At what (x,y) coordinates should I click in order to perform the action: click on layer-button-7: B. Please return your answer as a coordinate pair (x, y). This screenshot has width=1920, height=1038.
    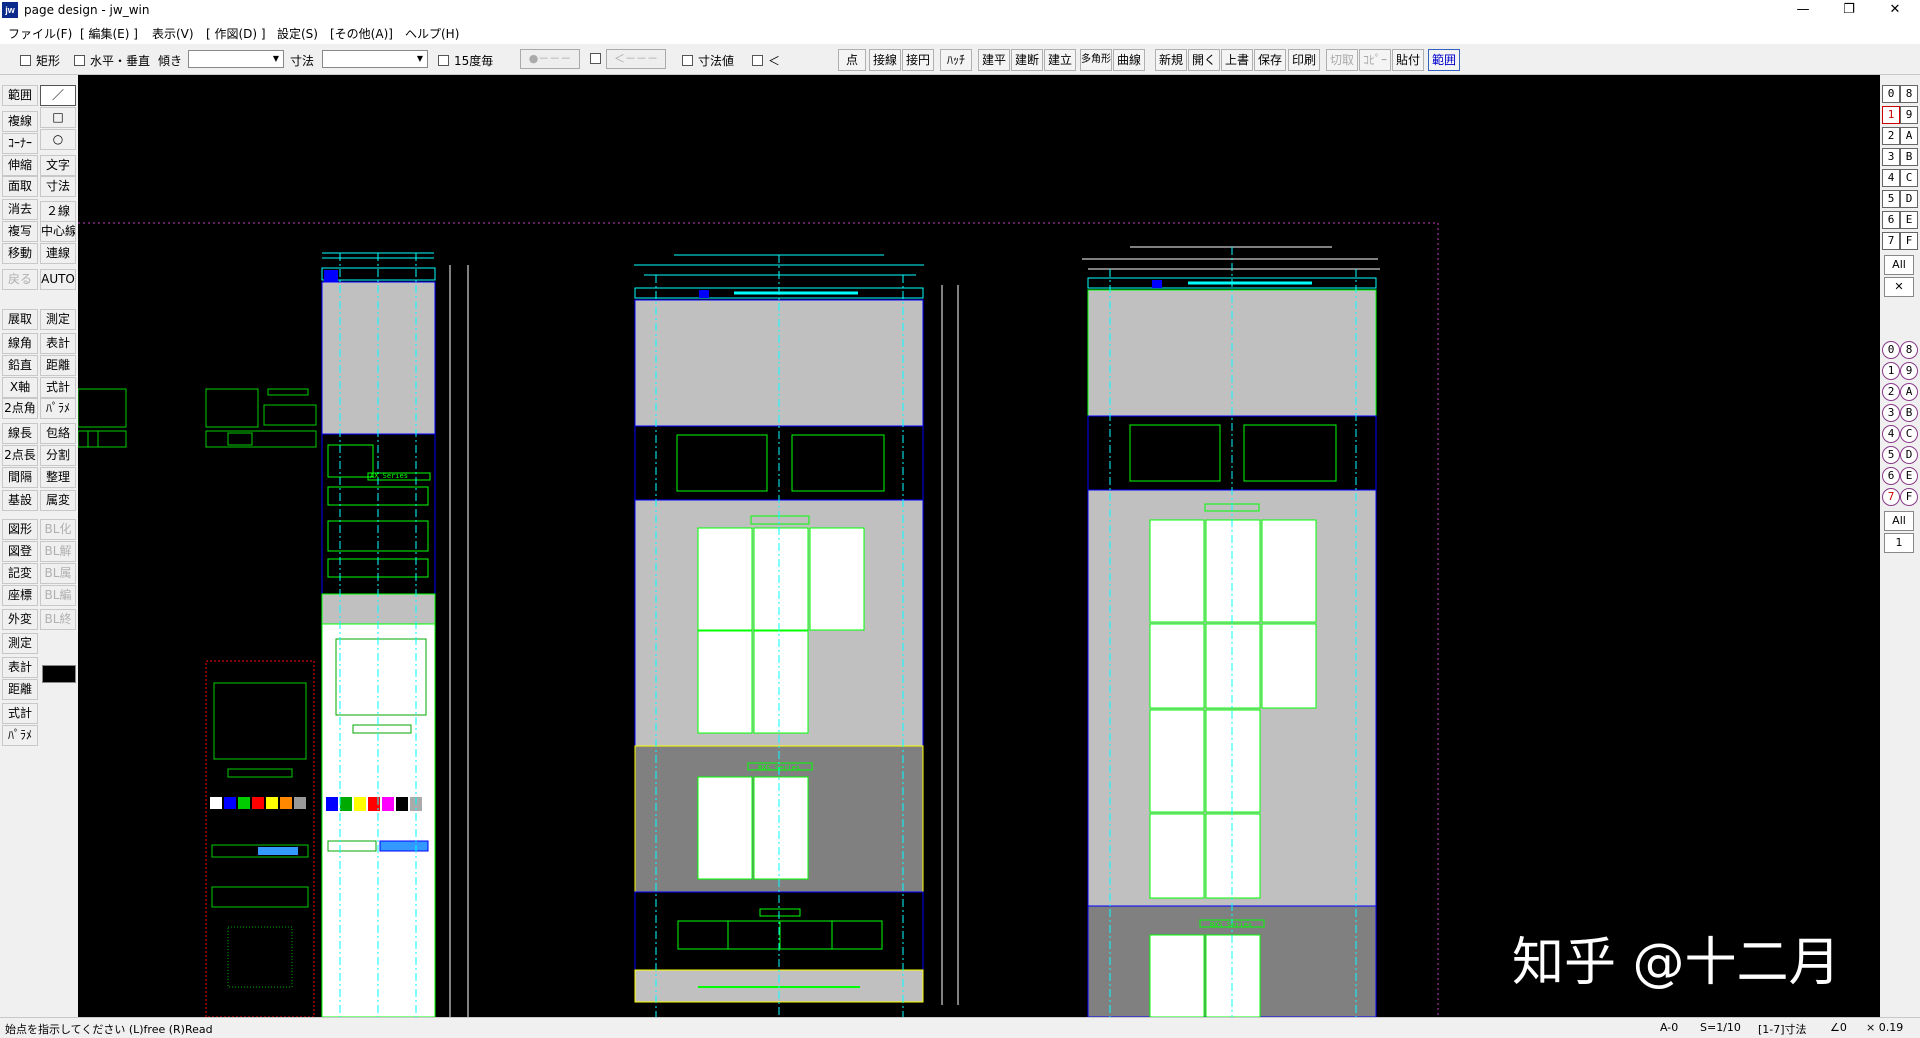
    Looking at the image, I should click on (1909, 413).